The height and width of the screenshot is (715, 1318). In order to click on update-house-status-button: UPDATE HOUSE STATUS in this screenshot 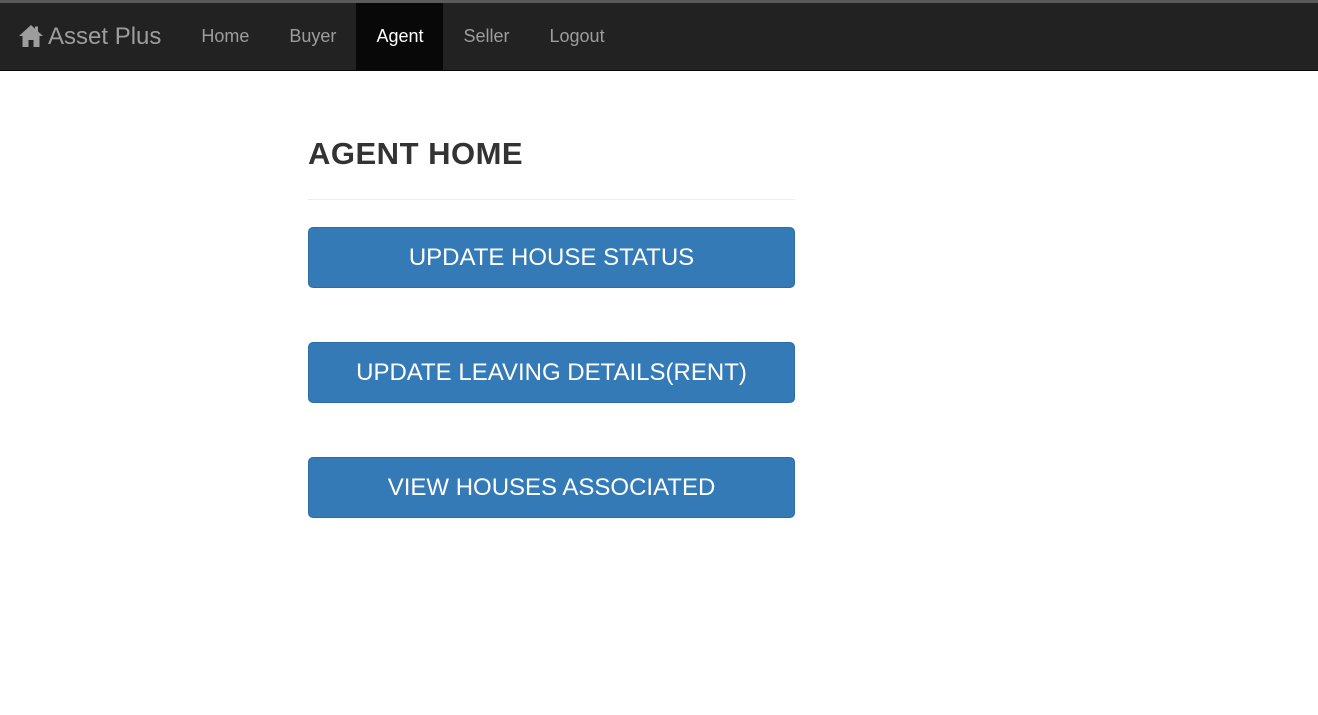, I will do `click(551, 258)`.